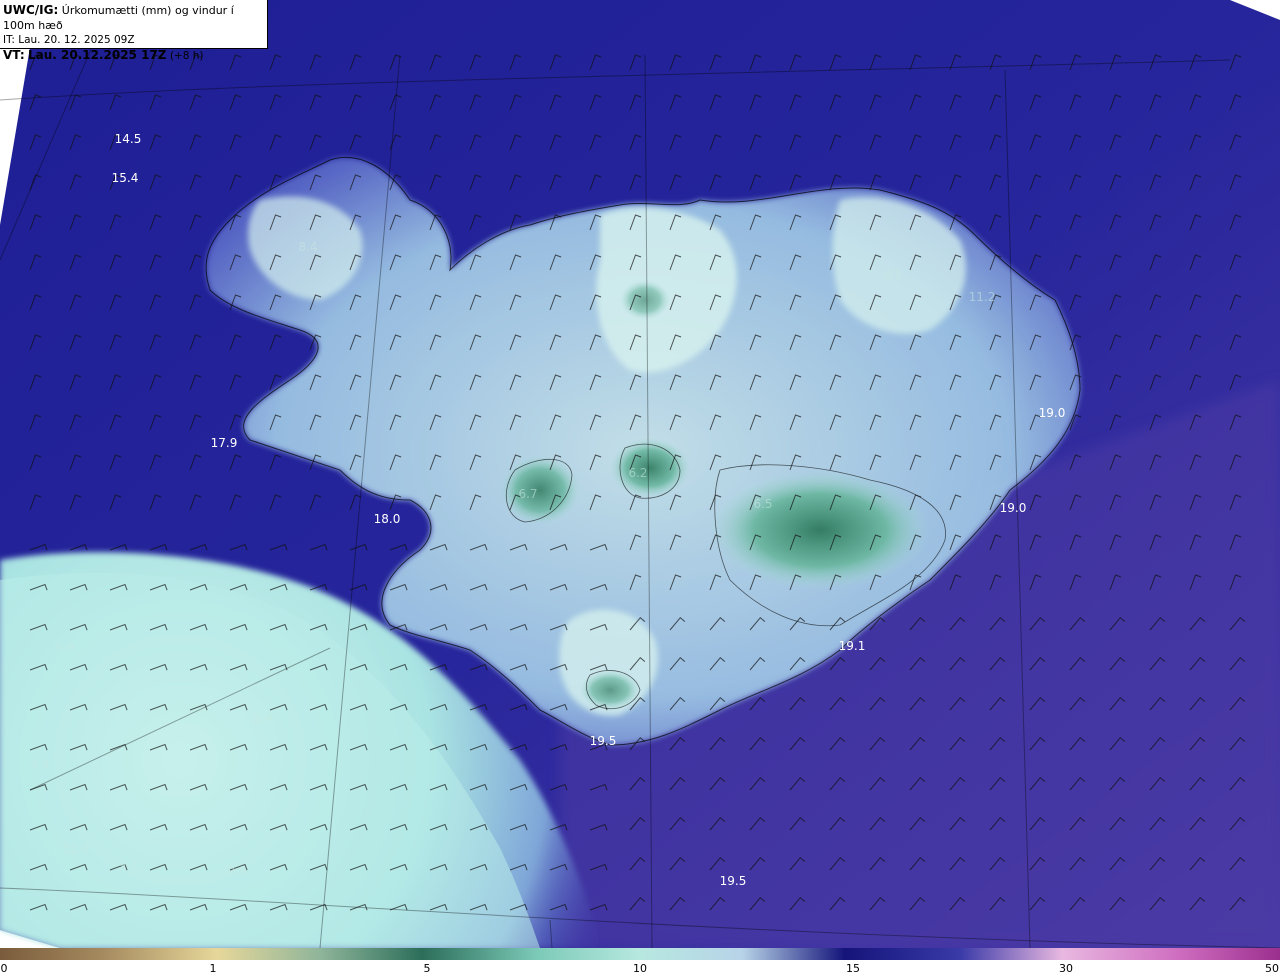 Image resolution: width=1280 pixels, height=978 pixels. What do you see at coordinates (128, 139) in the screenshot?
I see `value-label: 14.5` at bounding box center [128, 139].